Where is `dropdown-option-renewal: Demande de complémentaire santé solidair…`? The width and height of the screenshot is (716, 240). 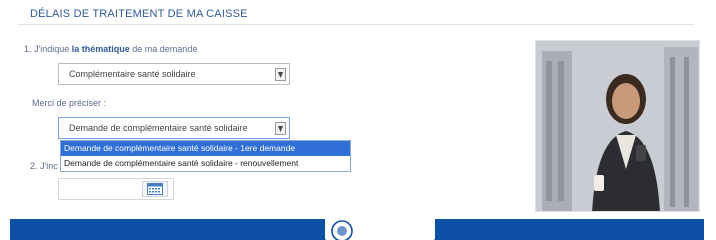 dropdown-option-renewal: Demande de complémentaire santé solidair… is located at coordinates (205, 163).